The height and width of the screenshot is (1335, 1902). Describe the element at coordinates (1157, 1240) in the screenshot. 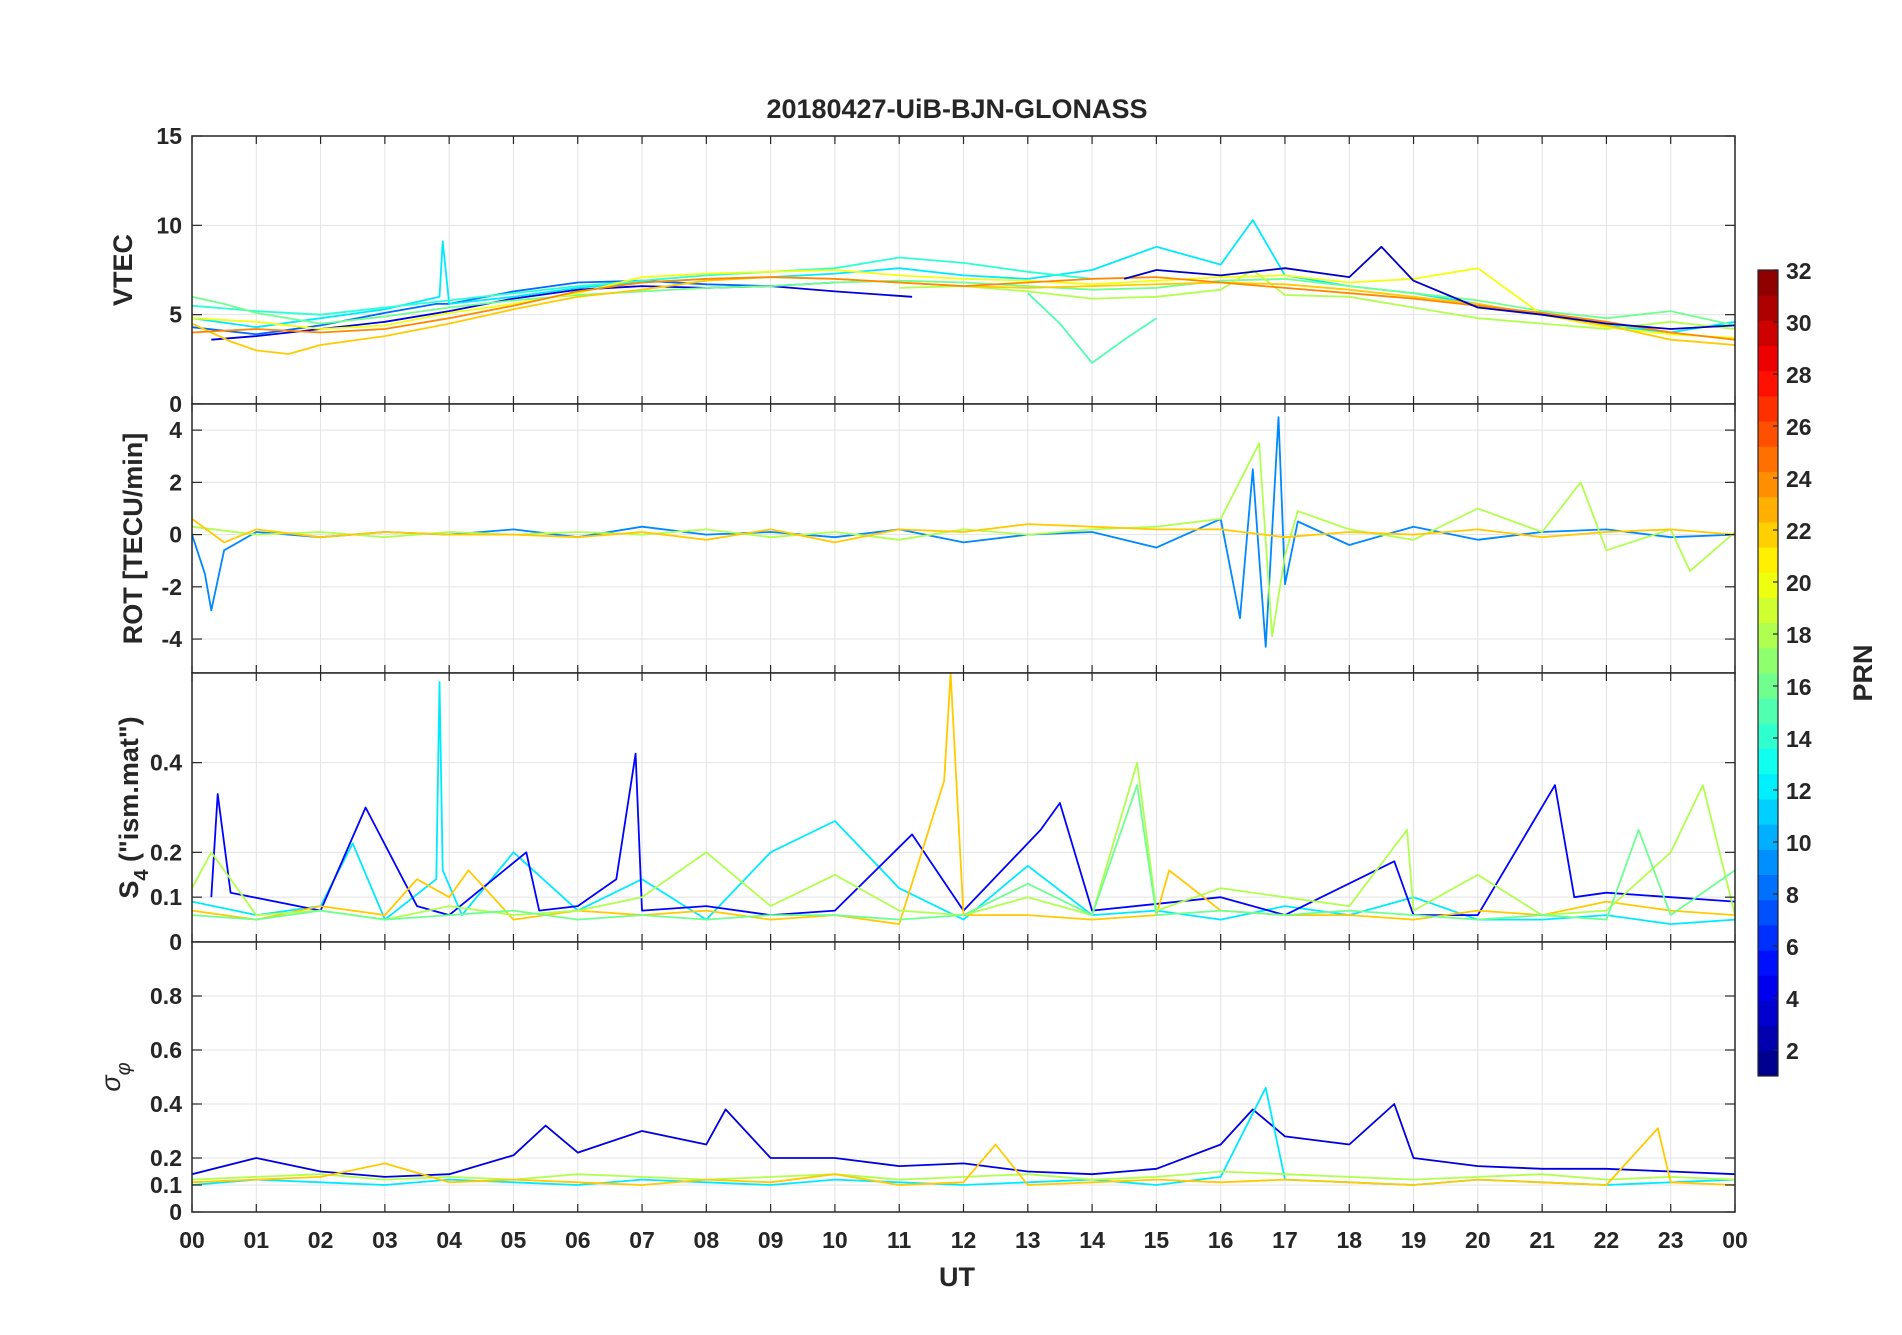

I see `x-tick-label: 15` at that location.